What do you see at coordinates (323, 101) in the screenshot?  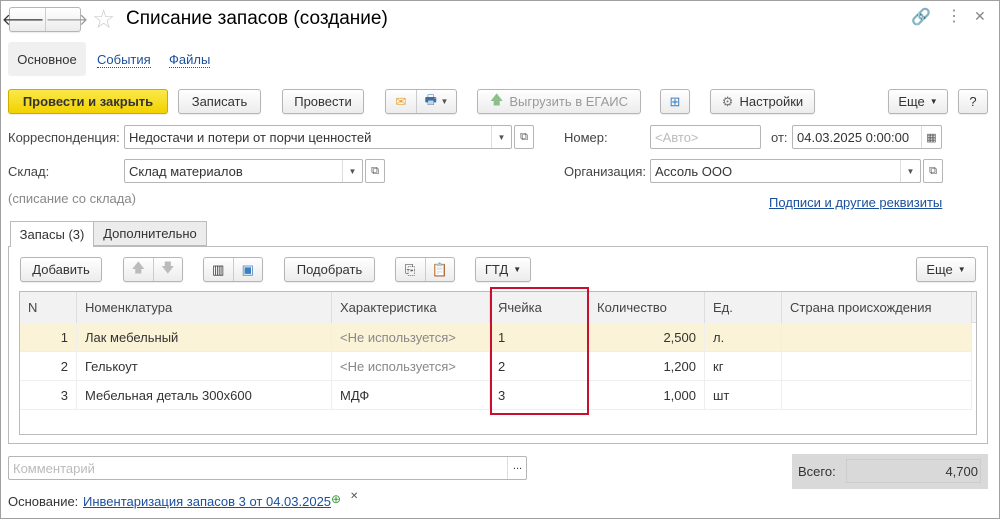 I see `post-button: Провести` at bounding box center [323, 101].